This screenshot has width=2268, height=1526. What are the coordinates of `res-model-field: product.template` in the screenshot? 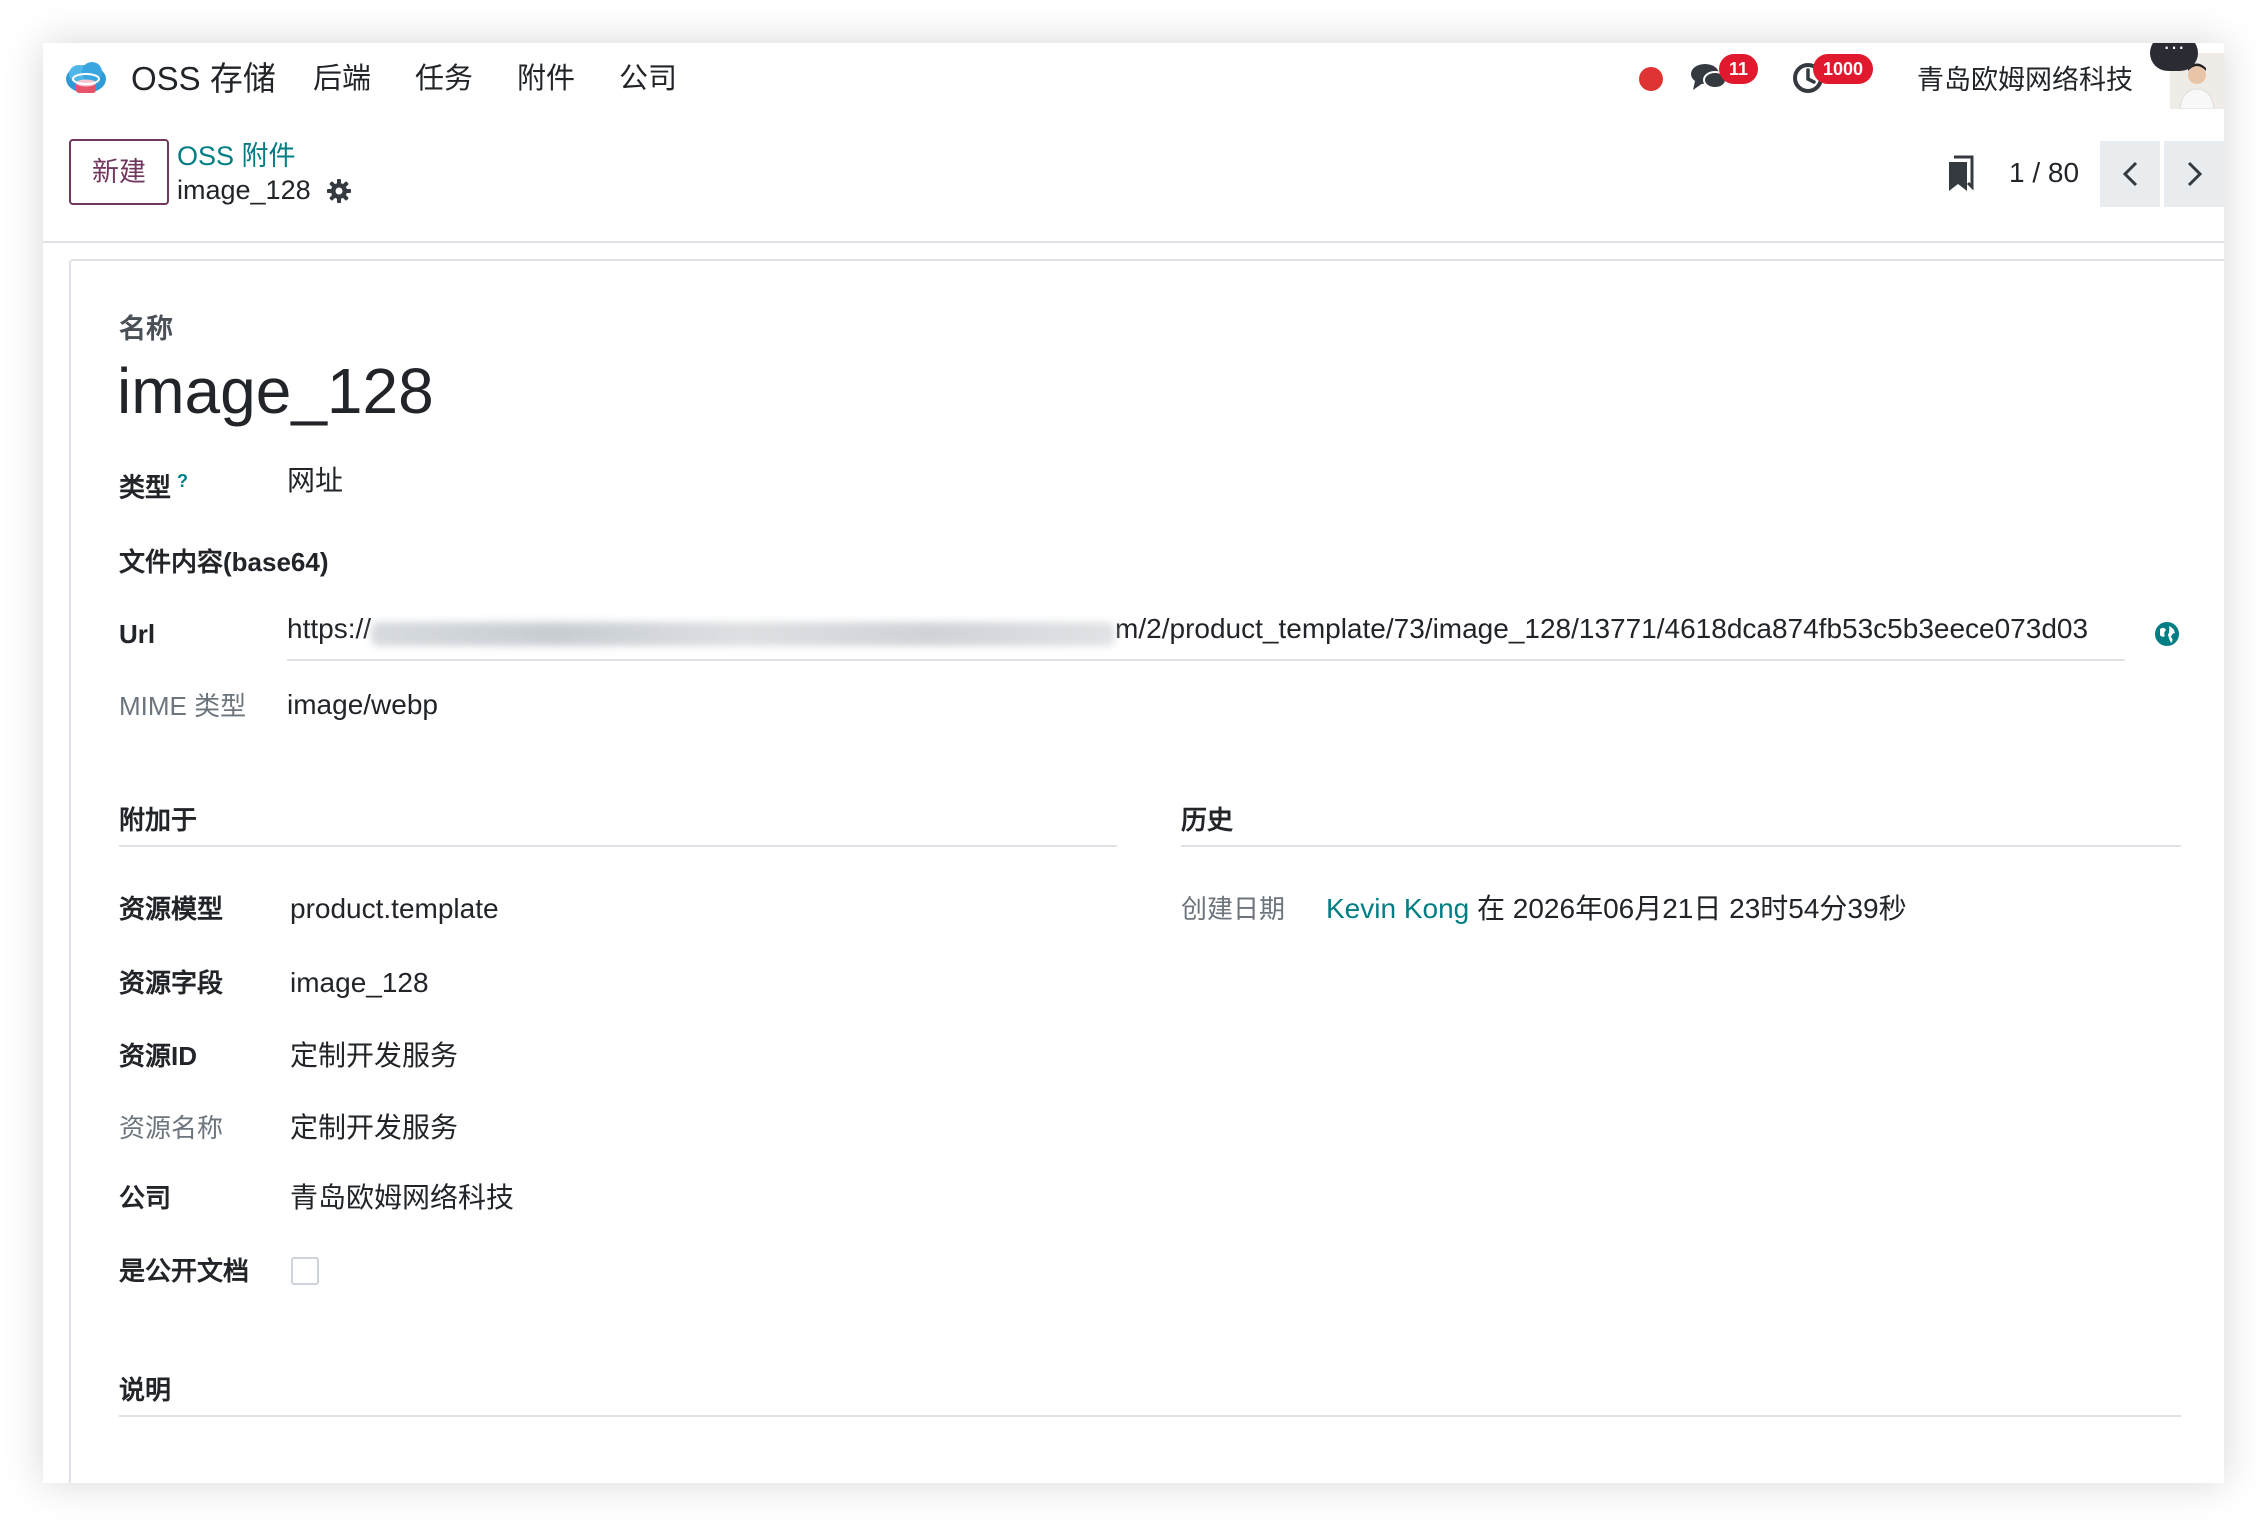 It's located at (394, 909).